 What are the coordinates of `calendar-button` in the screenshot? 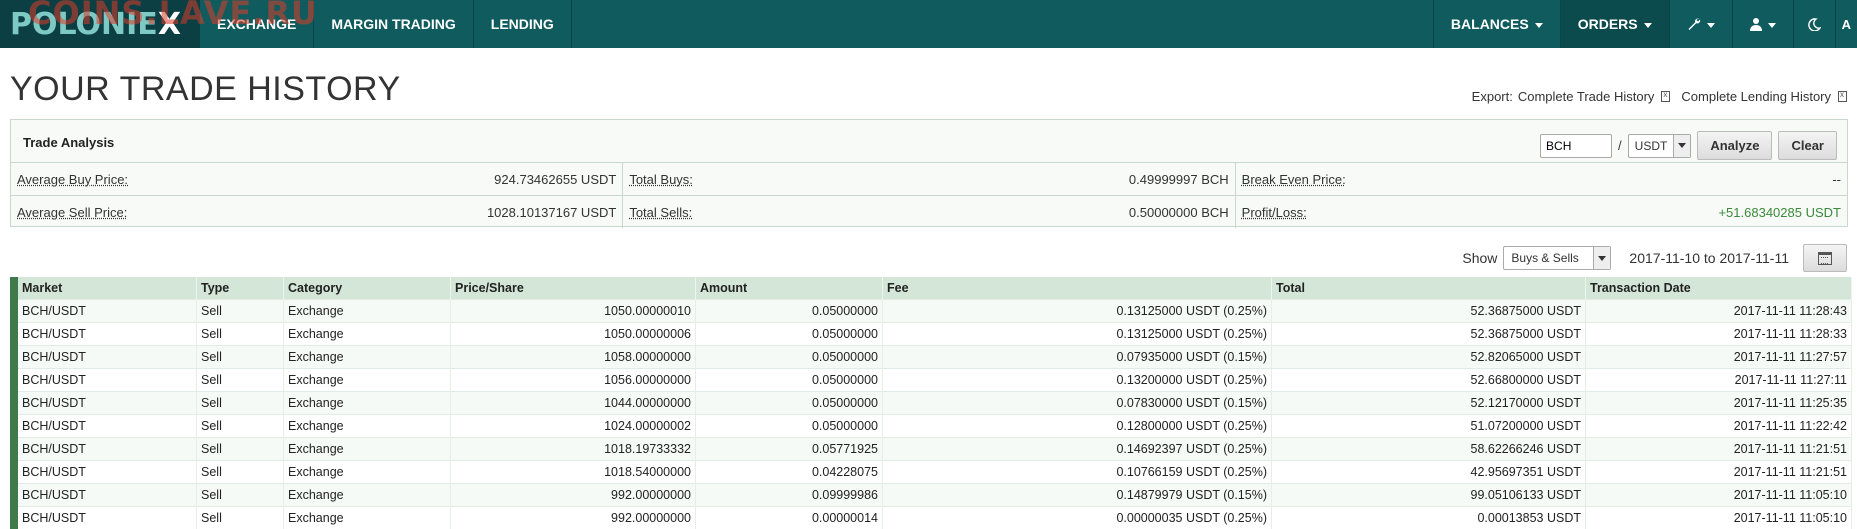 It's located at (1825, 258).